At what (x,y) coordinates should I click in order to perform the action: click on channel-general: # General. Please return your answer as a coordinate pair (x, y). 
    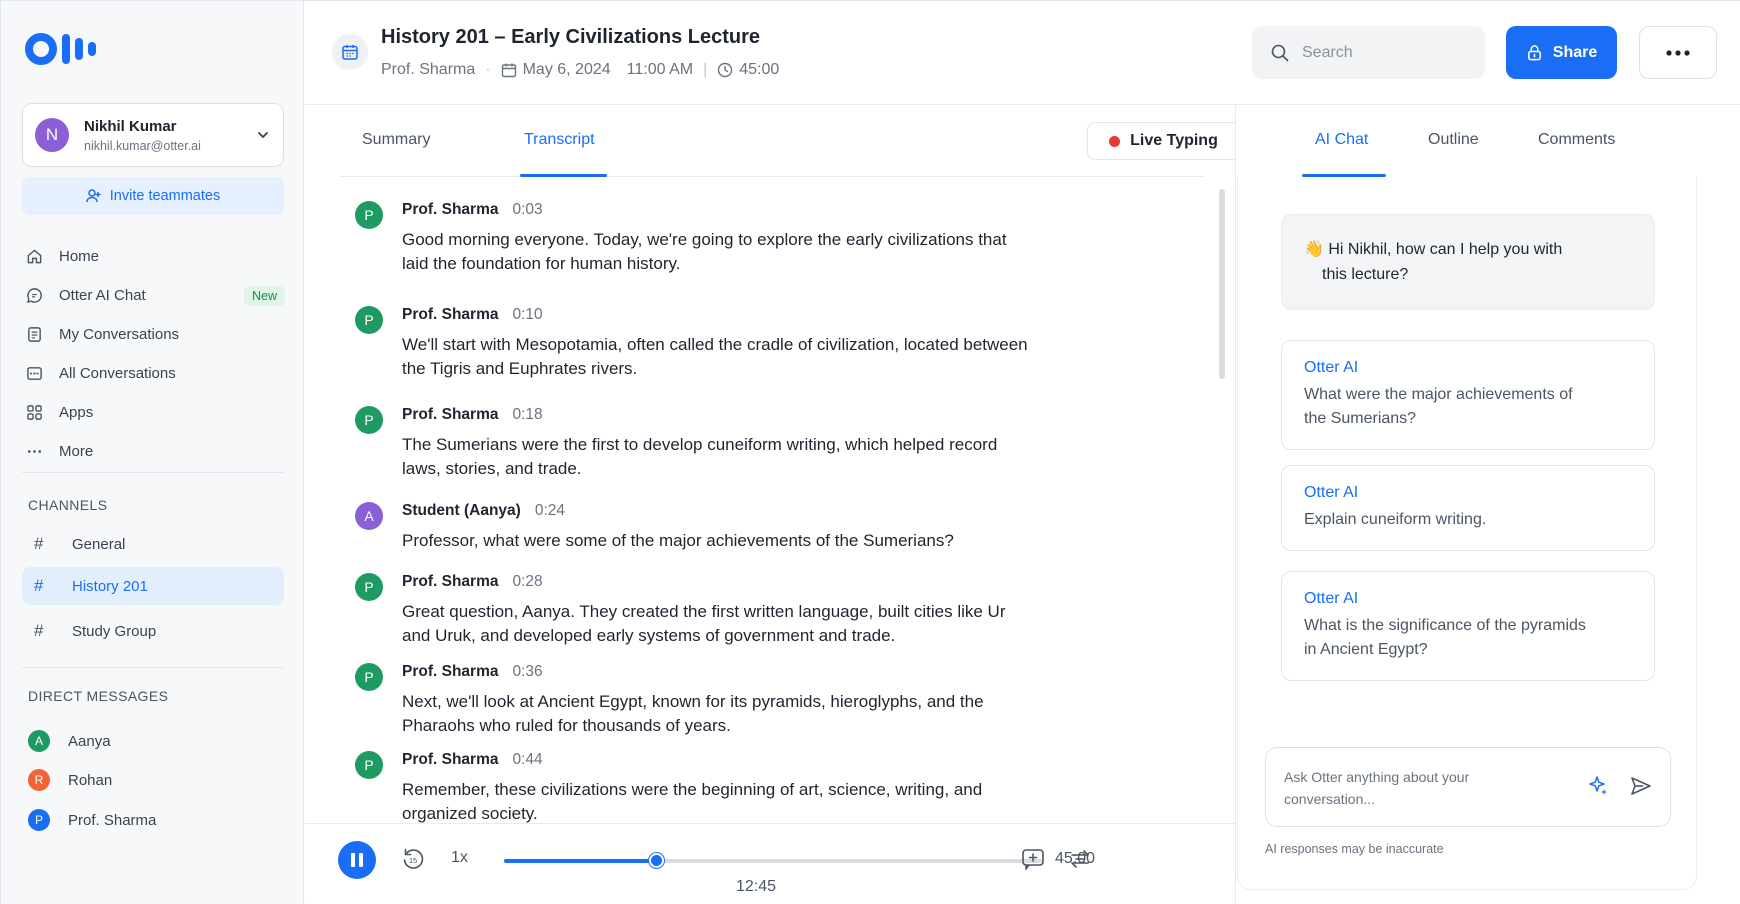
    Looking at the image, I should click on (153, 544).